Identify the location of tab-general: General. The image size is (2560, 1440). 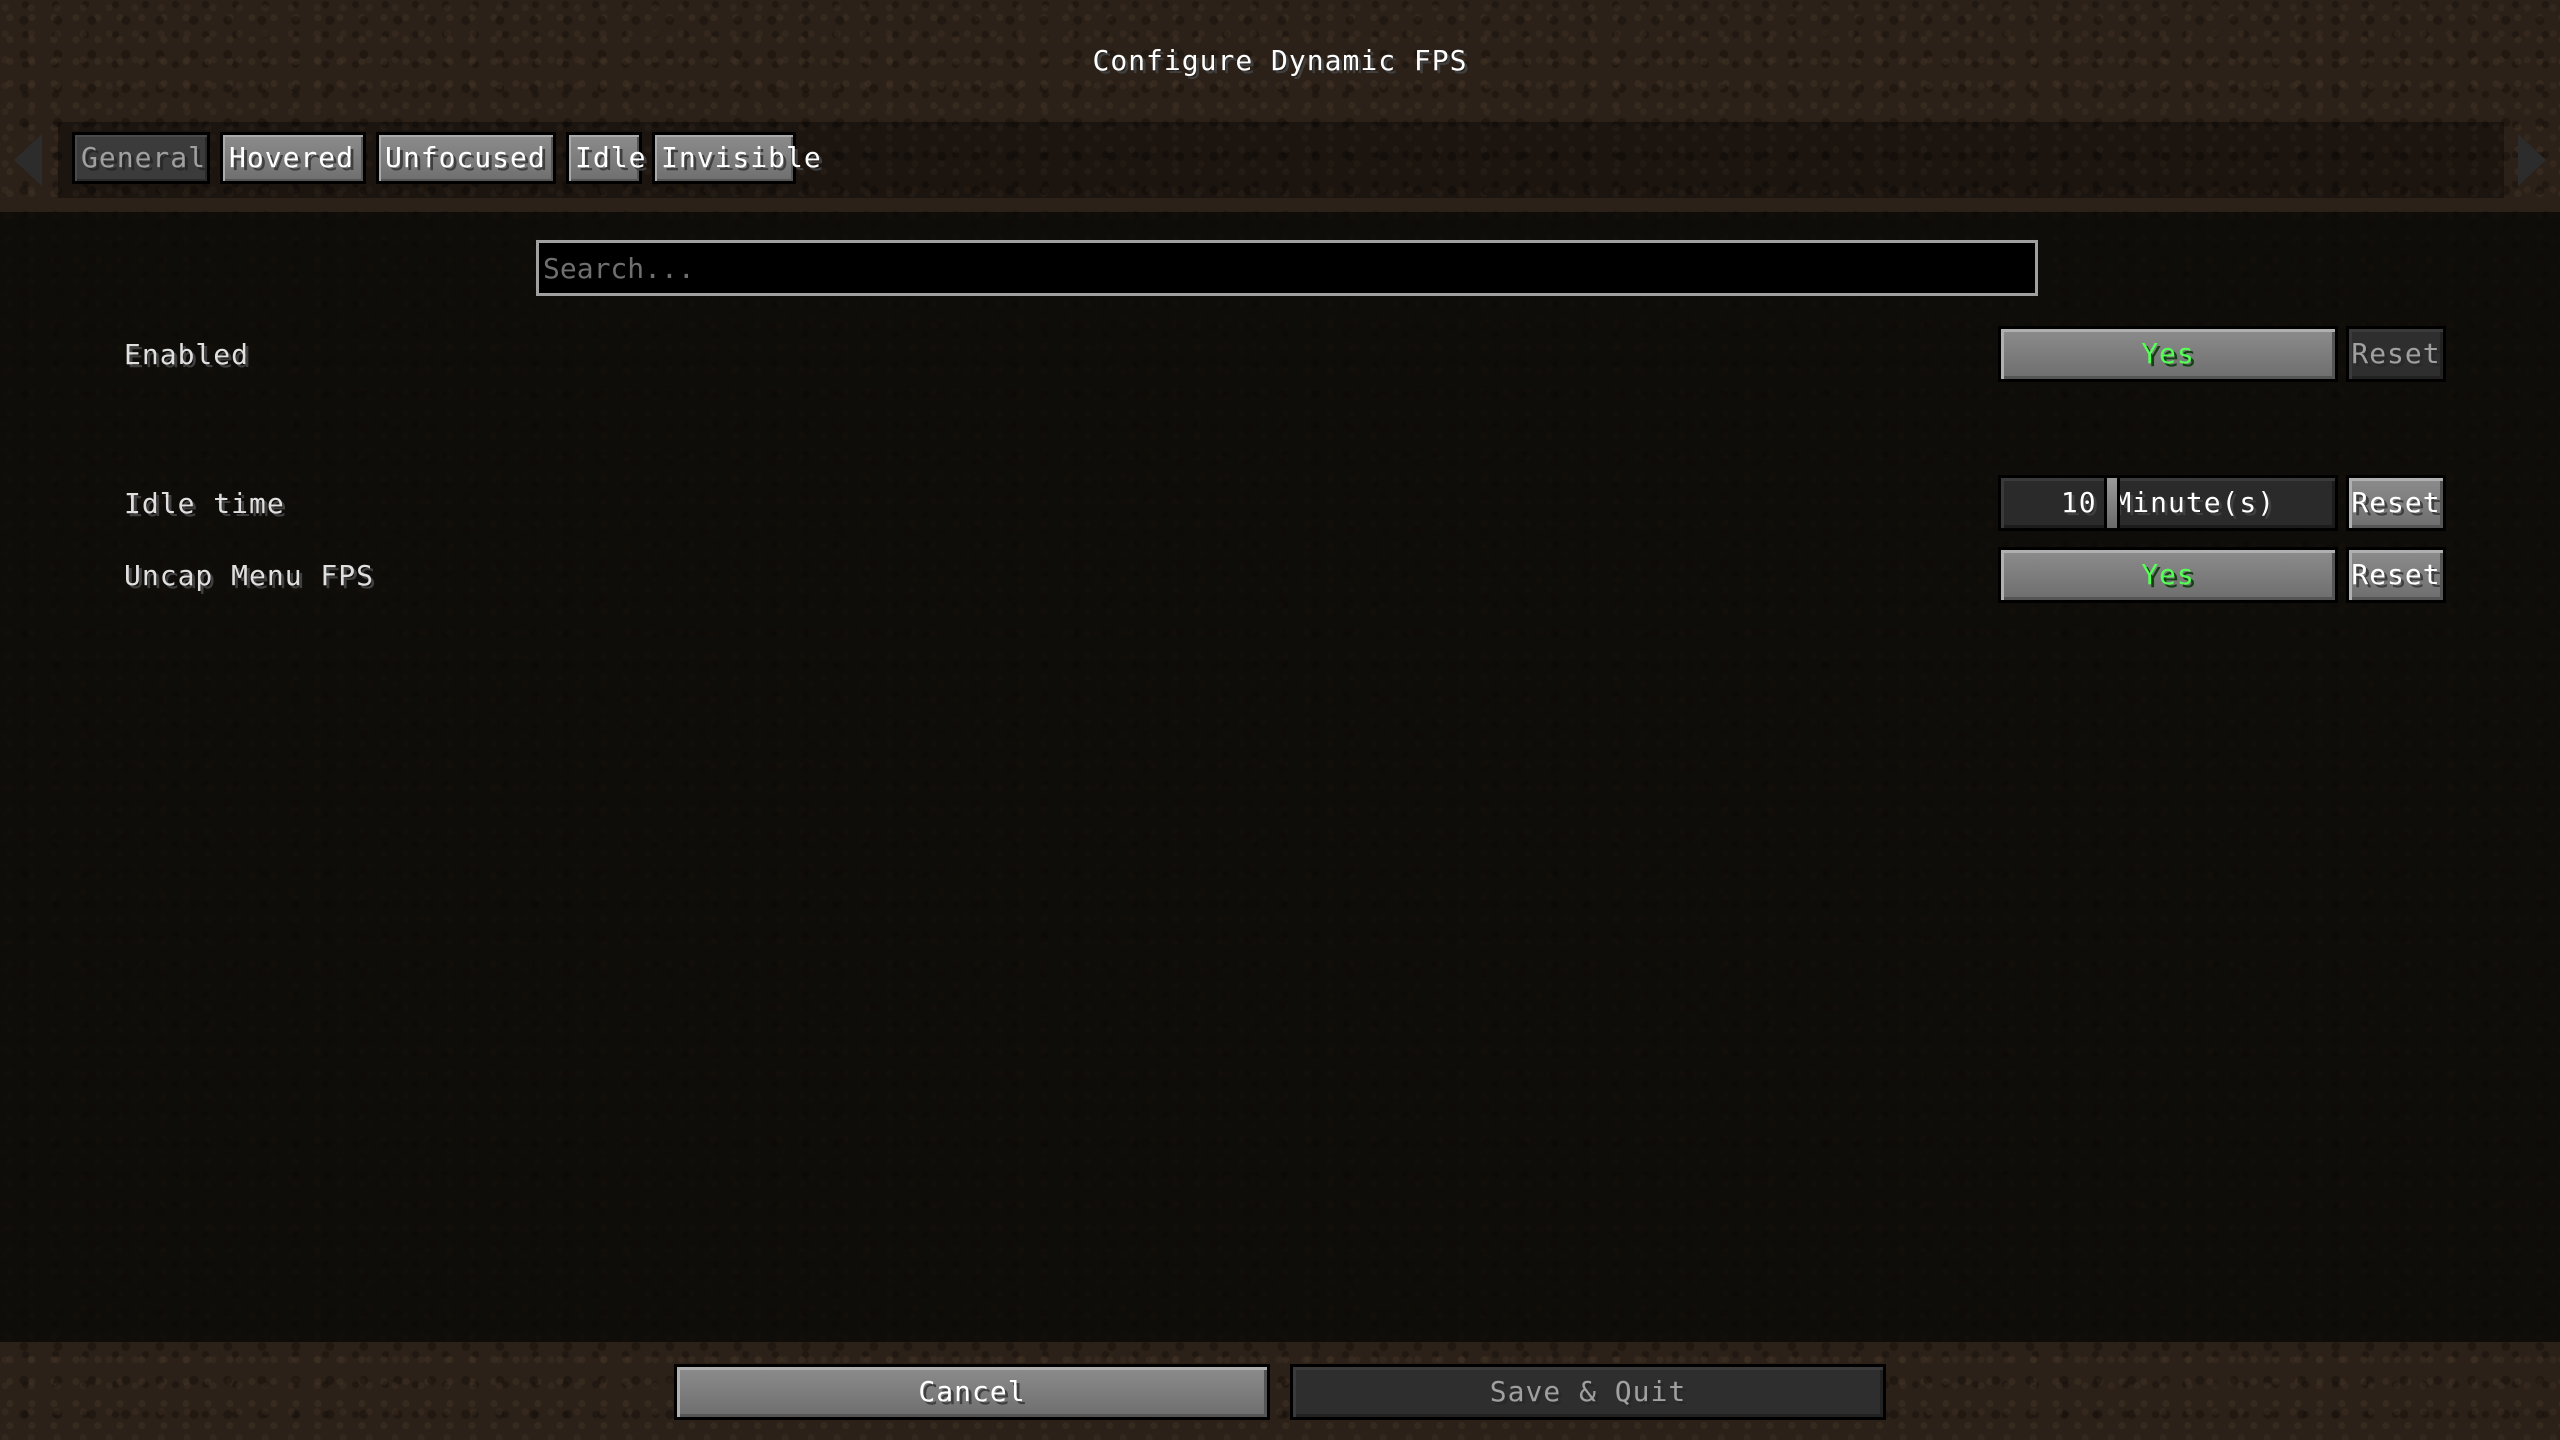
(141, 158).